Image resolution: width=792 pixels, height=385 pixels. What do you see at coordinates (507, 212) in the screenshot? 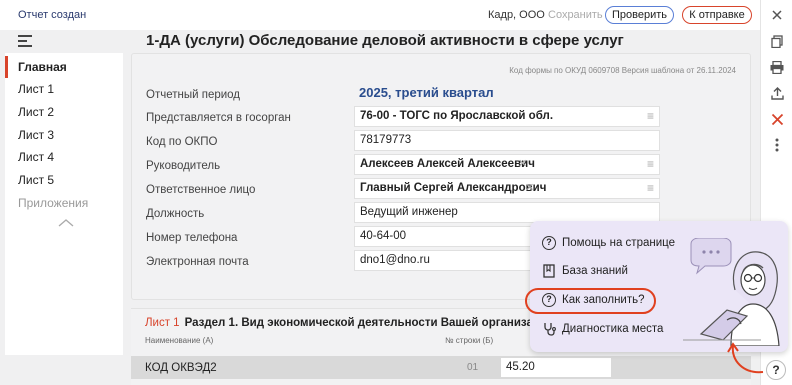
I see `position-field: Ведущий инженер` at bounding box center [507, 212].